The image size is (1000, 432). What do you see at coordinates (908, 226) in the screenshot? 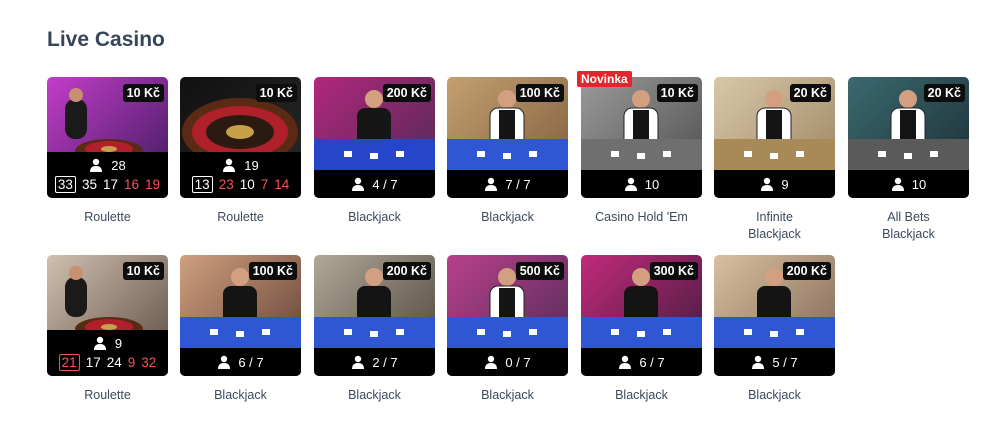
I see `game-name: All Bets Blackjack` at bounding box center [908, 226].